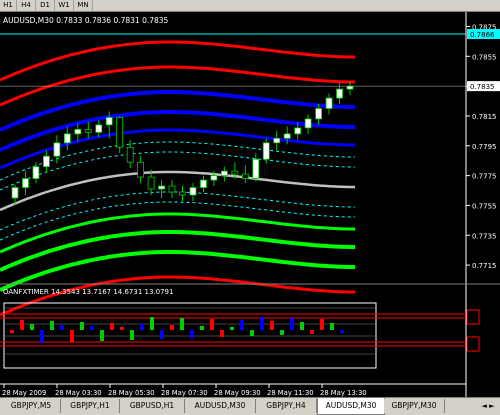 The width and height of the screenshot is (500, 415). I want to click on chart-title: AUDUSD,M30 0.7833 0.7836 0.7831 0.7835, so click(86, 20).